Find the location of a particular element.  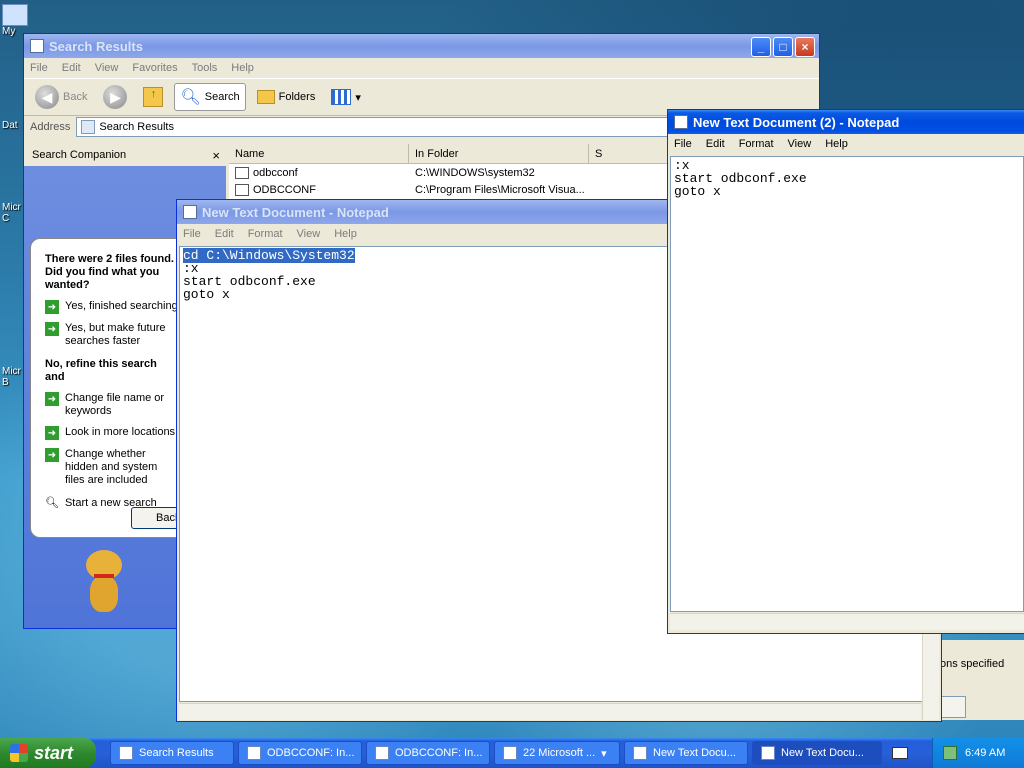

close-icon: × is located at coordinates (216, 155).